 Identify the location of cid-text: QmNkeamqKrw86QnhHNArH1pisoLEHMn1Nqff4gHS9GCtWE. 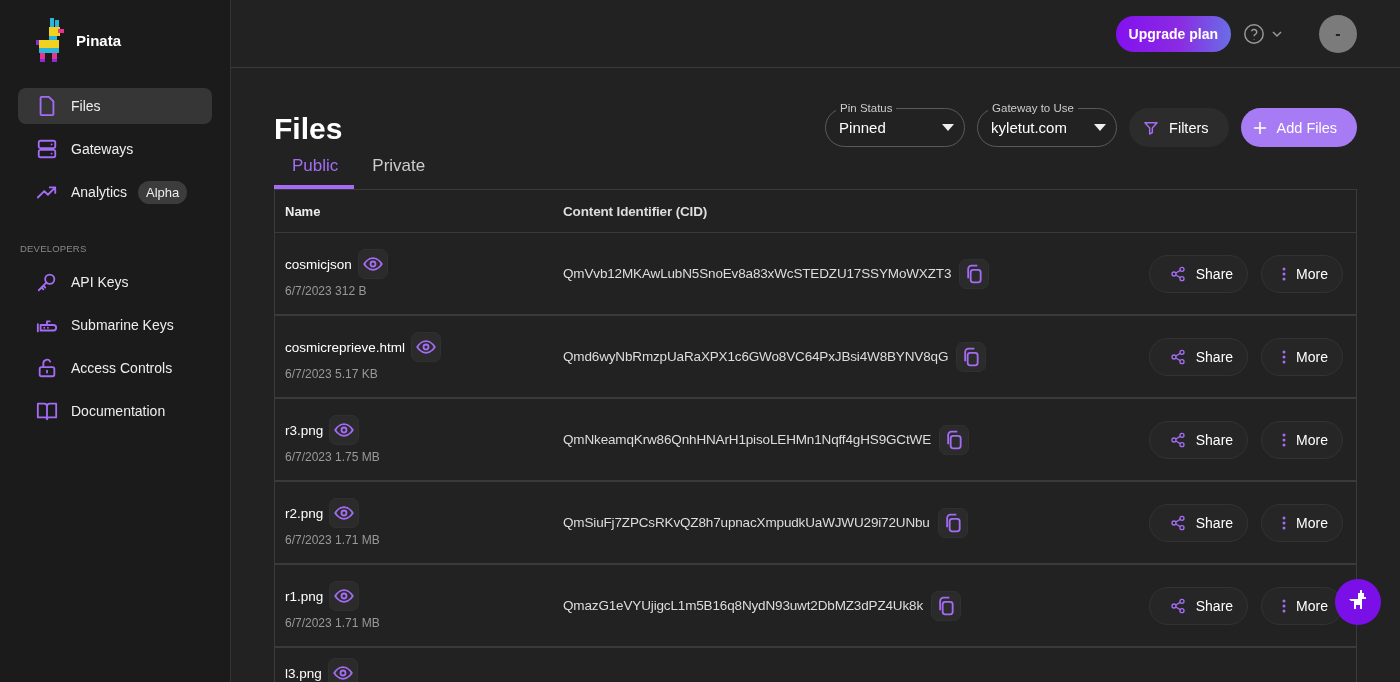
(747, 439).